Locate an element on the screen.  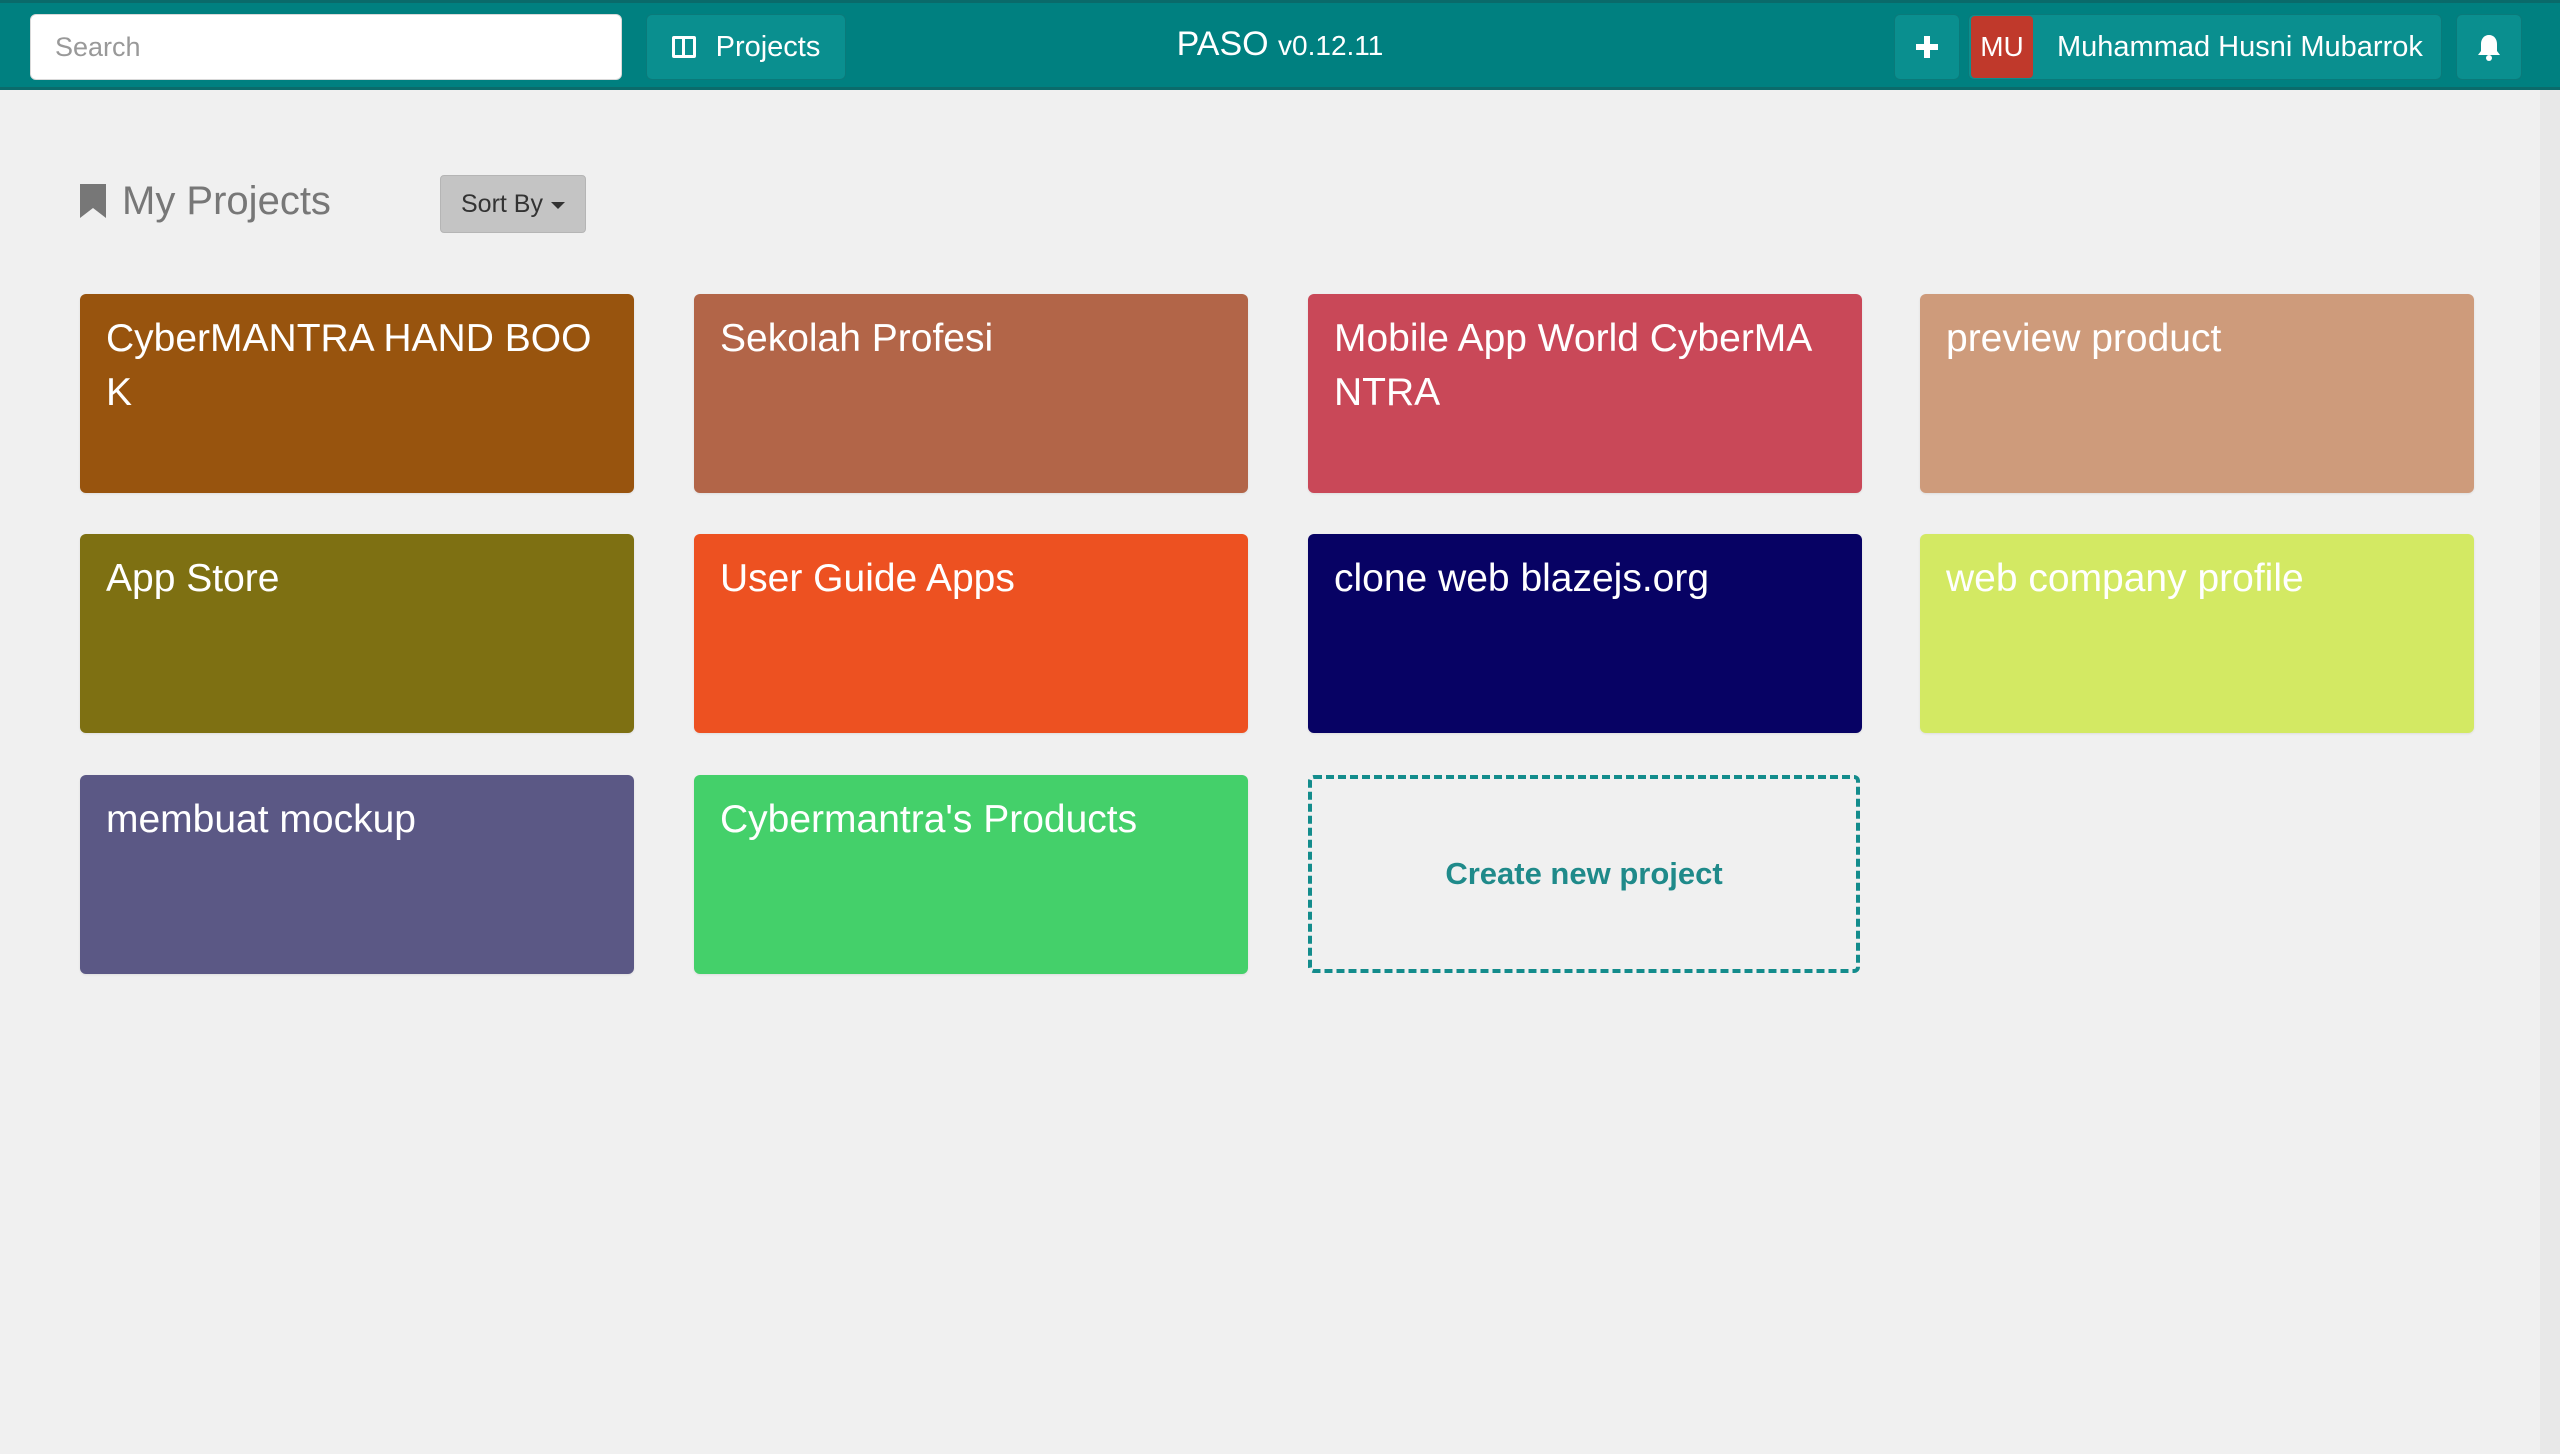
project-card: preview product is located at coordinates (2197, 393).